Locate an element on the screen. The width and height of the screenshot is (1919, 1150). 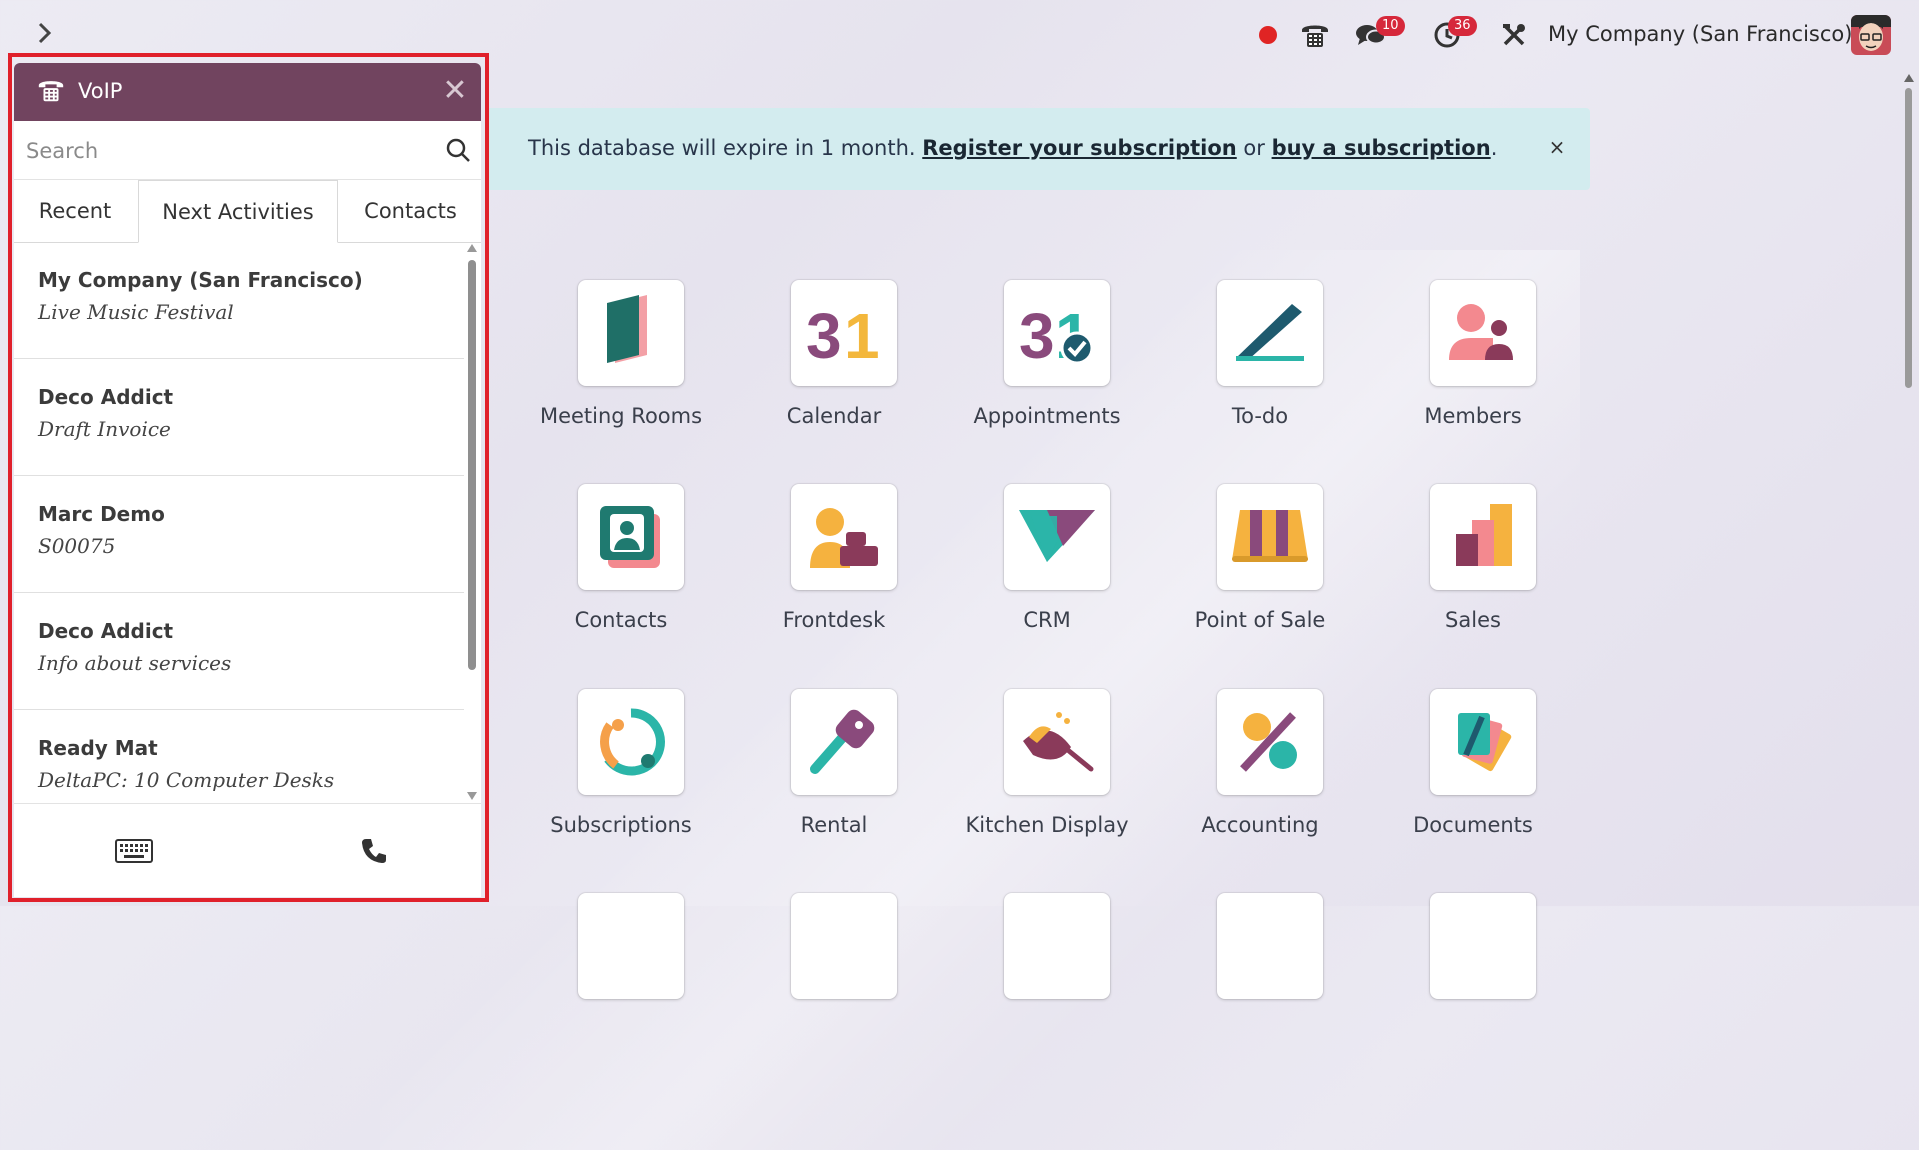
app-label: Meeting Rooms is located at coordinates (621, 416).